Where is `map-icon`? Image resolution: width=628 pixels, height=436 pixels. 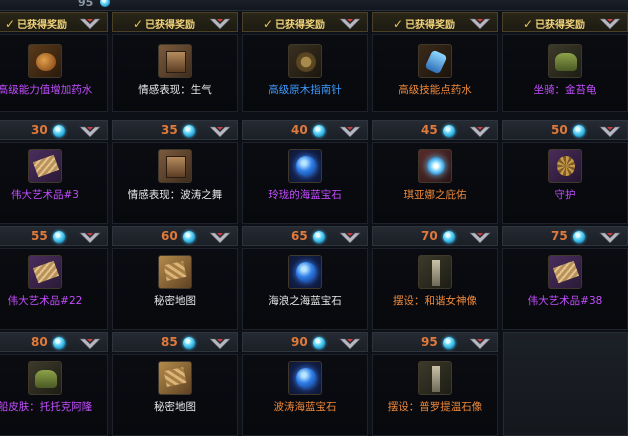 map-icon is located at coordinates (175, 378).